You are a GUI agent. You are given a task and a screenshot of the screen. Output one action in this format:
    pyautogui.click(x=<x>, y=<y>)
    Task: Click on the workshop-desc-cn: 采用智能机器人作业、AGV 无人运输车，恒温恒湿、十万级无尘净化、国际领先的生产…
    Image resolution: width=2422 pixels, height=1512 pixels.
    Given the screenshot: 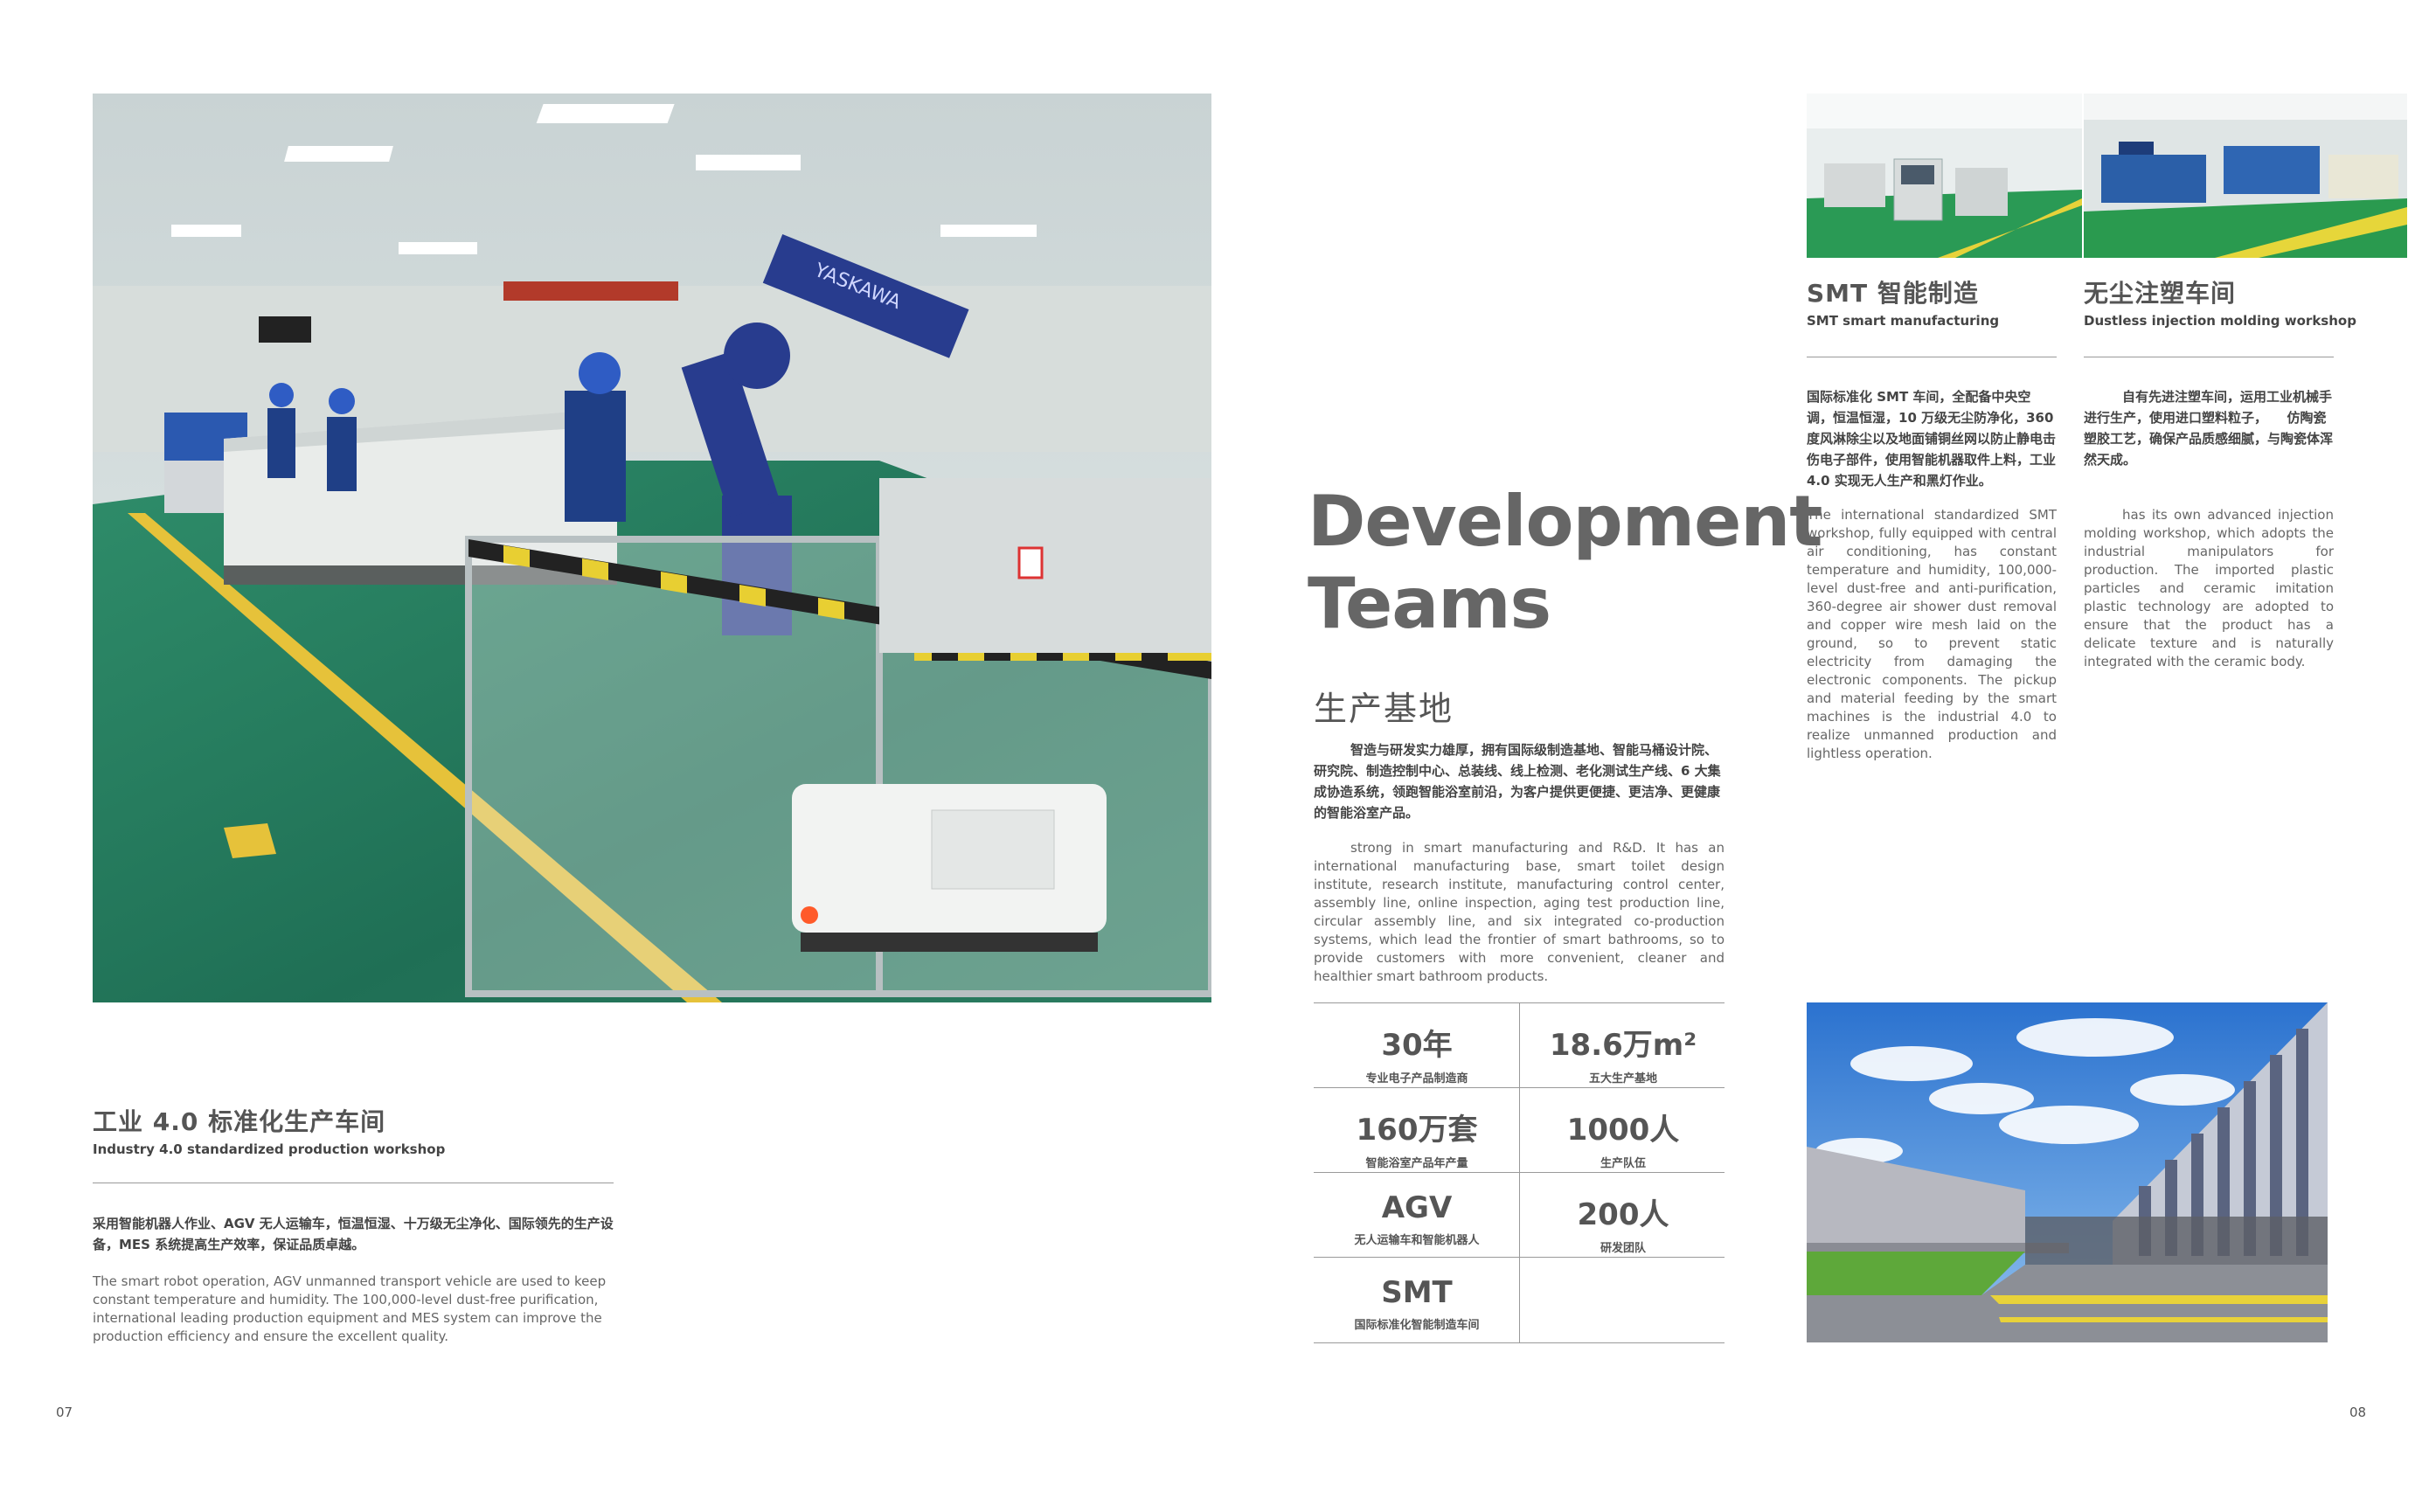 What is the action you would take?
    pyautogui.click(x=353, y=1234)
    